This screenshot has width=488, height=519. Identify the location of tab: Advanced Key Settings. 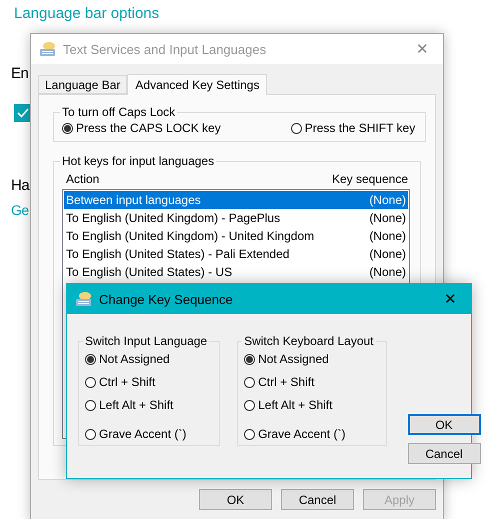
(197, 84).